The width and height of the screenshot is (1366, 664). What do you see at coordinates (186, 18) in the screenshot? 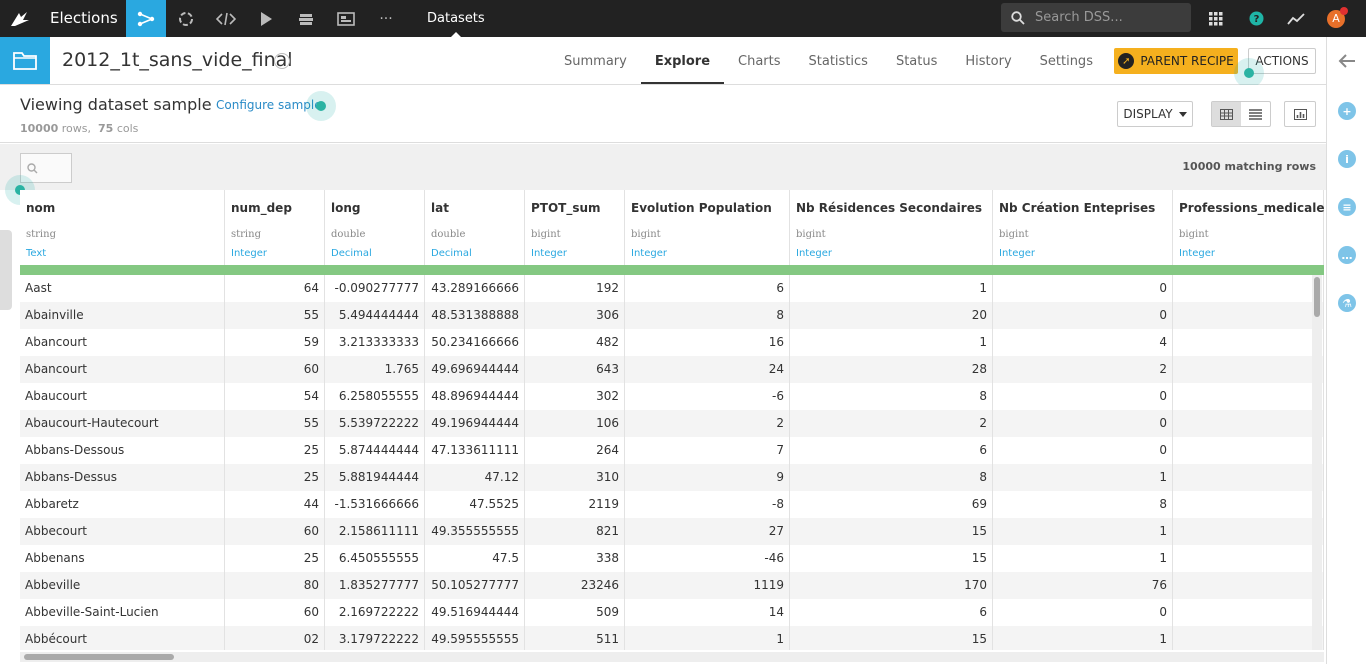
I see `recipes-icon` at bounding box center [186, 18].